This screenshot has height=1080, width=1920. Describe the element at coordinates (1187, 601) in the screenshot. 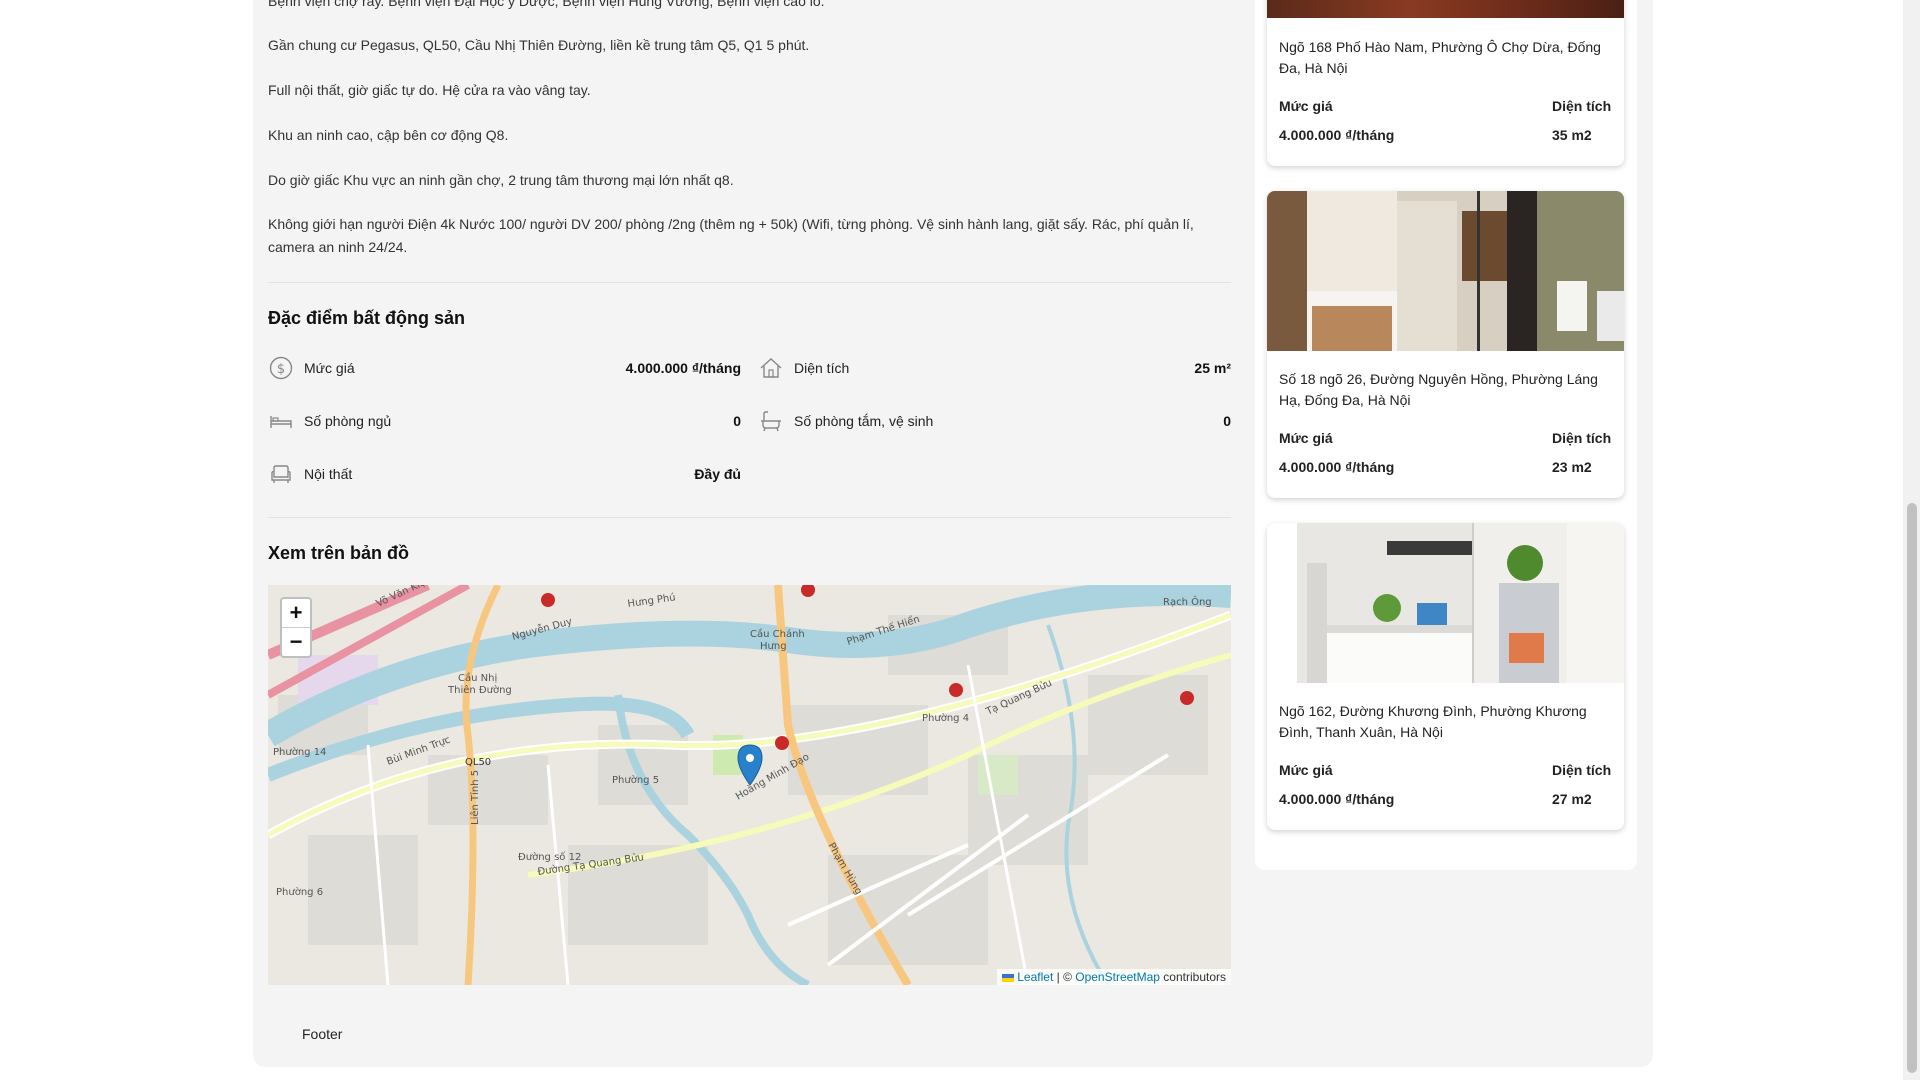

I see `svg-text: Rạch Ông` at that location.